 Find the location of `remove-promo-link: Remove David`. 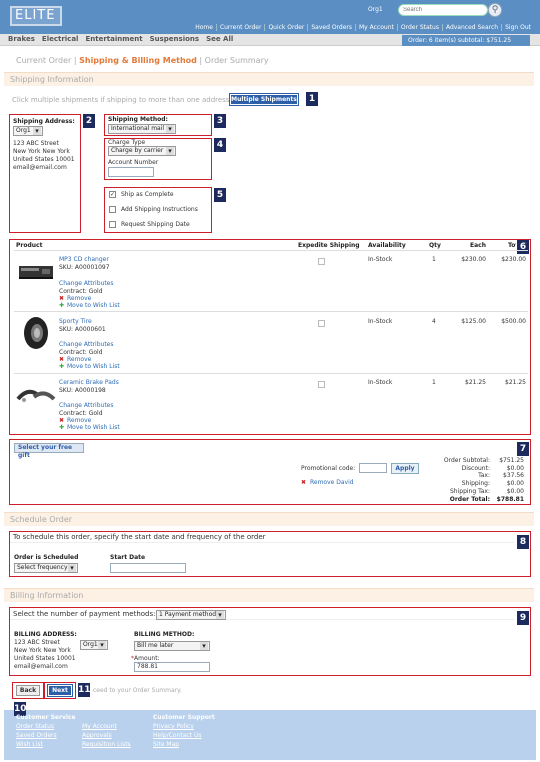

remove-promo-link: Remove David is located at coordinates (332, 482).